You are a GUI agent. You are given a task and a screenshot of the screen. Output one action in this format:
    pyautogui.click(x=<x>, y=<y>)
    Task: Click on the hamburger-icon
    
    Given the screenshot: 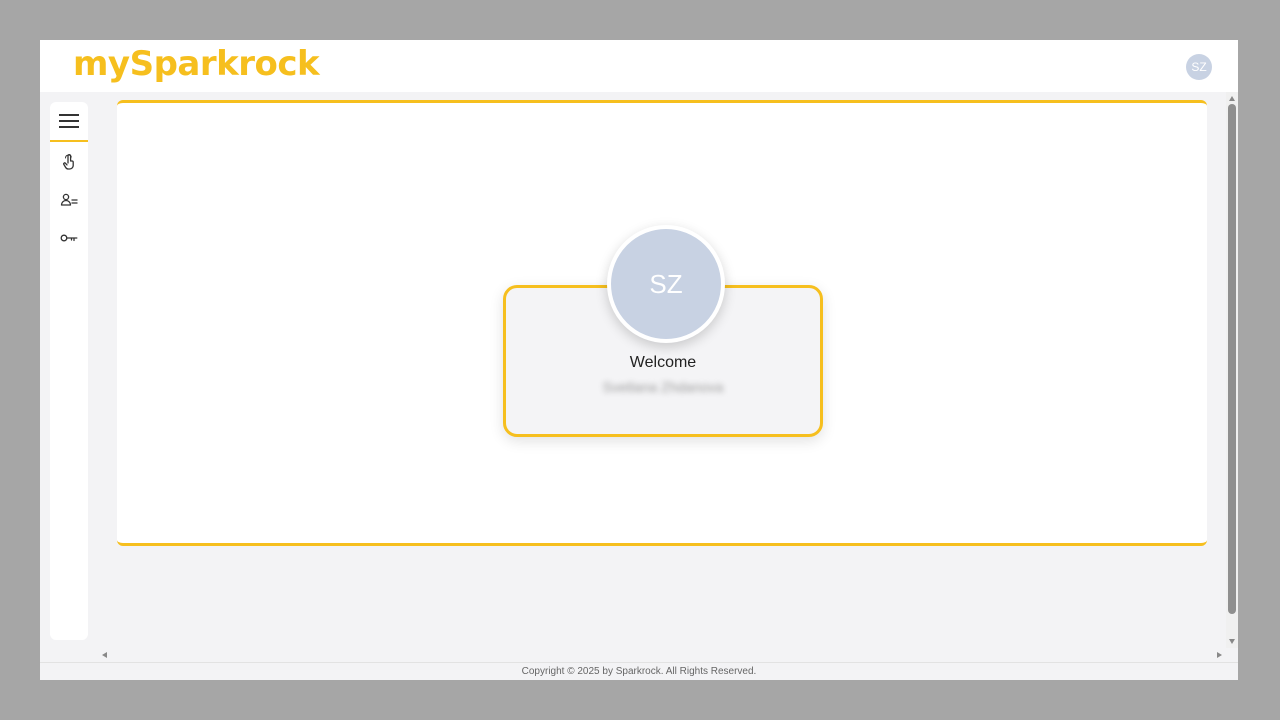 What is the action you would take?
    pyautogui.click(x=69, y=115)
    